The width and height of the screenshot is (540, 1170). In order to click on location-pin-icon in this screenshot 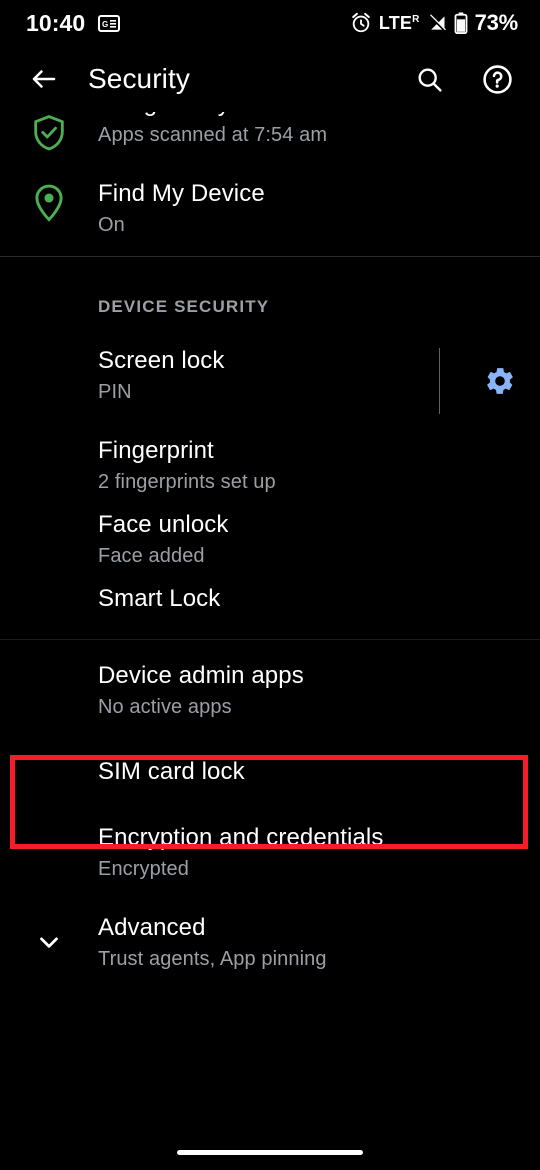, I will do `click(49, 203)`.